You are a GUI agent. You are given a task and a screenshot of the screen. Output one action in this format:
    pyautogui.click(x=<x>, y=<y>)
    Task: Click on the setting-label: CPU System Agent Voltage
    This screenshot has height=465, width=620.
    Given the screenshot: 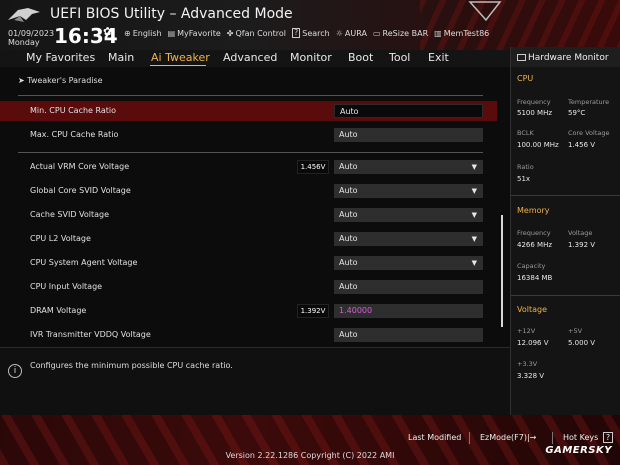 What is the action you would take?
    pyautogui.click(x=84, y=262)
    